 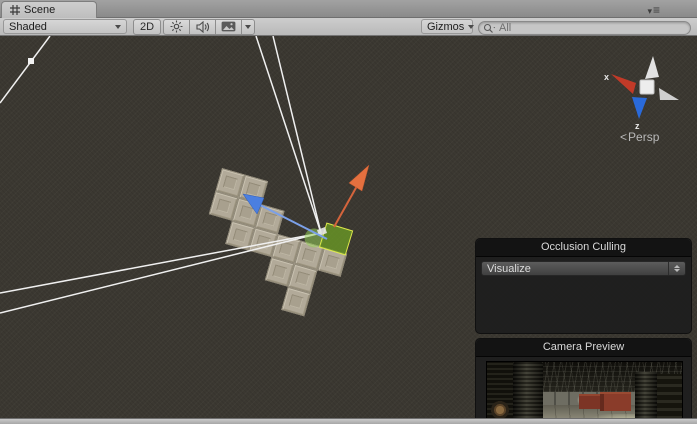 What do you see at coordinates (647, 87) in the screenshot?
I see `axis-center-cube` at bounding box center [647, 87].